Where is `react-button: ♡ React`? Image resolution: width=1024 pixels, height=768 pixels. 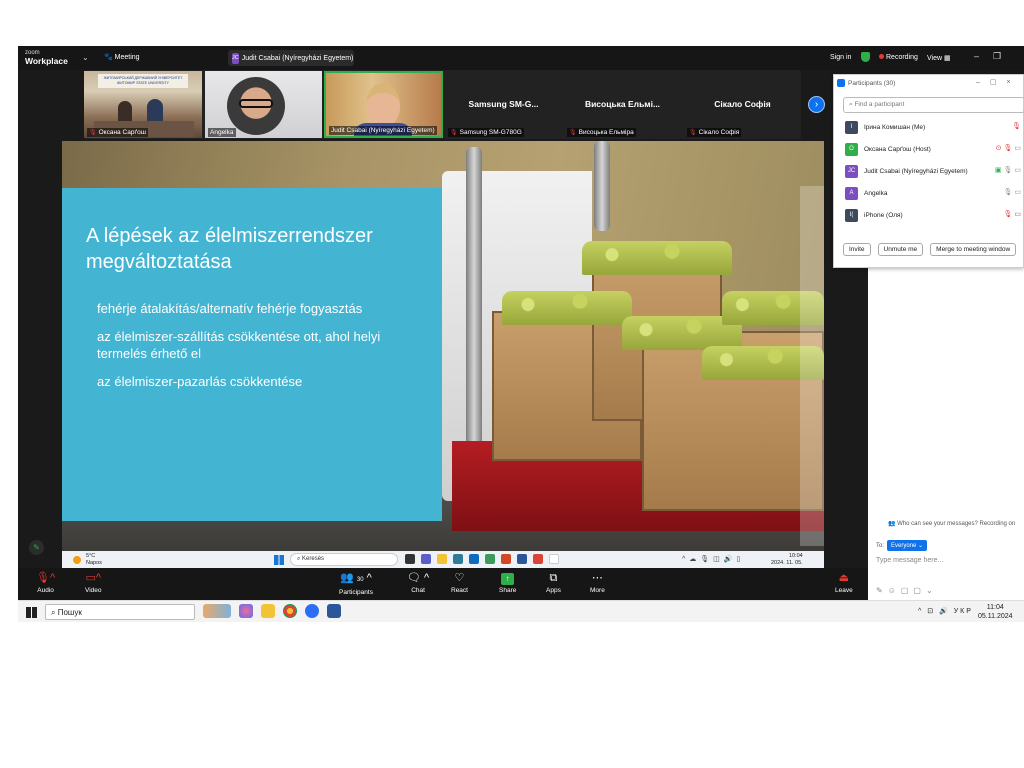 react-button: ♡ React is located at coordinates (459, 582).